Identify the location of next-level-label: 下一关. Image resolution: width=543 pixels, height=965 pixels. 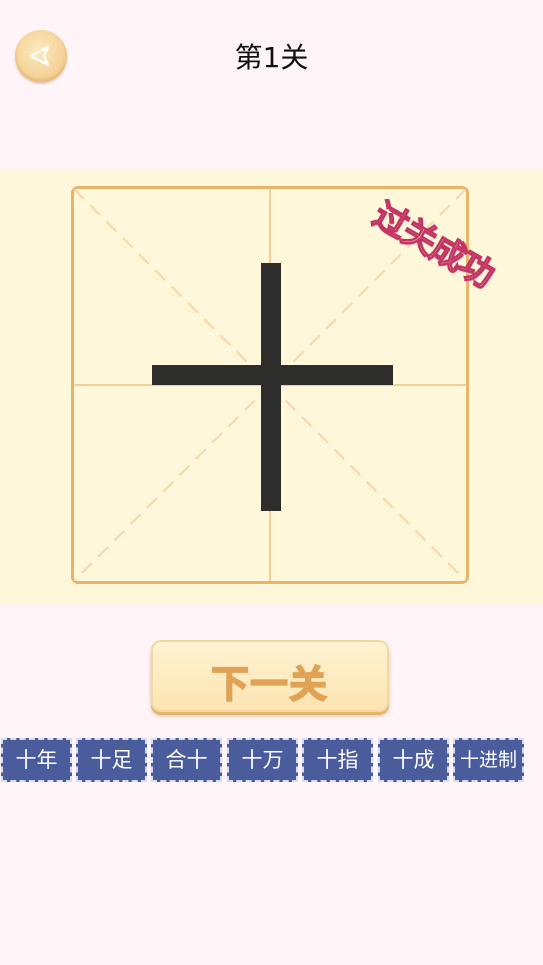
(270, 684).